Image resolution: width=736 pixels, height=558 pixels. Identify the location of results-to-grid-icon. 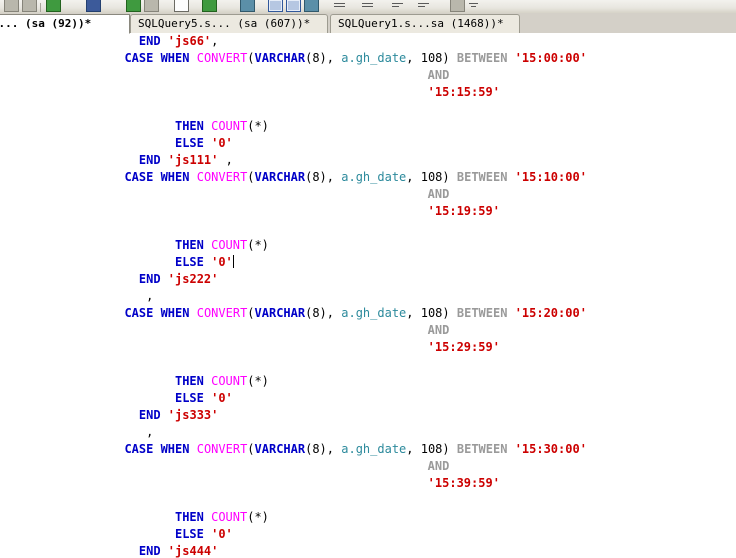
(208, 6).